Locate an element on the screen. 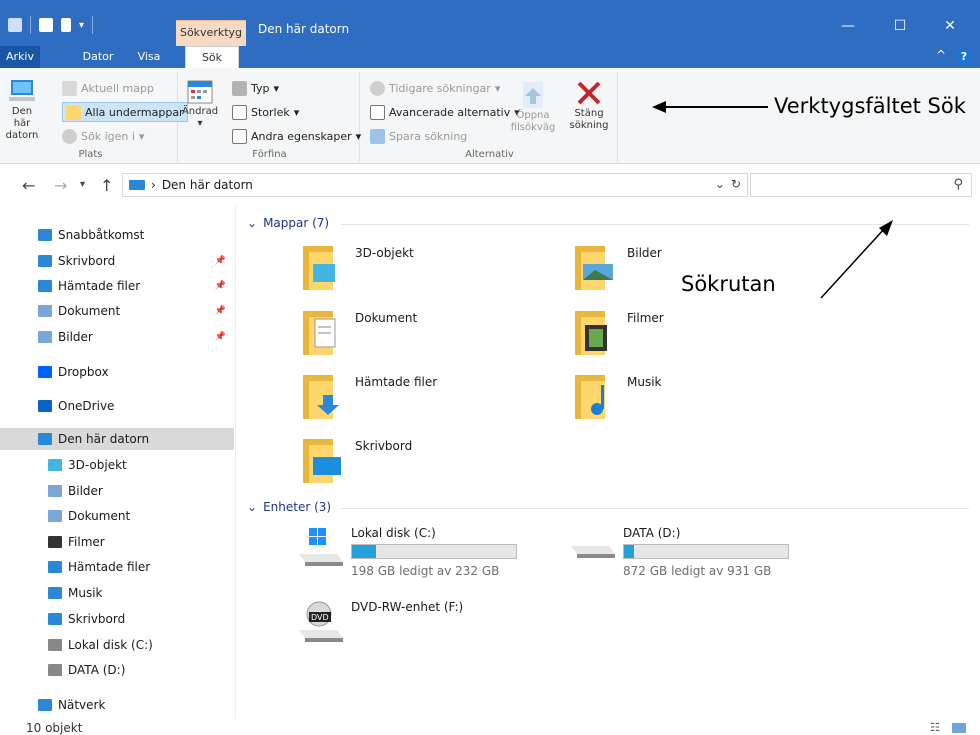 The width and height of the screenshot is (980, 735). folder-tile: Bilder is located at coordinates (618, 267).